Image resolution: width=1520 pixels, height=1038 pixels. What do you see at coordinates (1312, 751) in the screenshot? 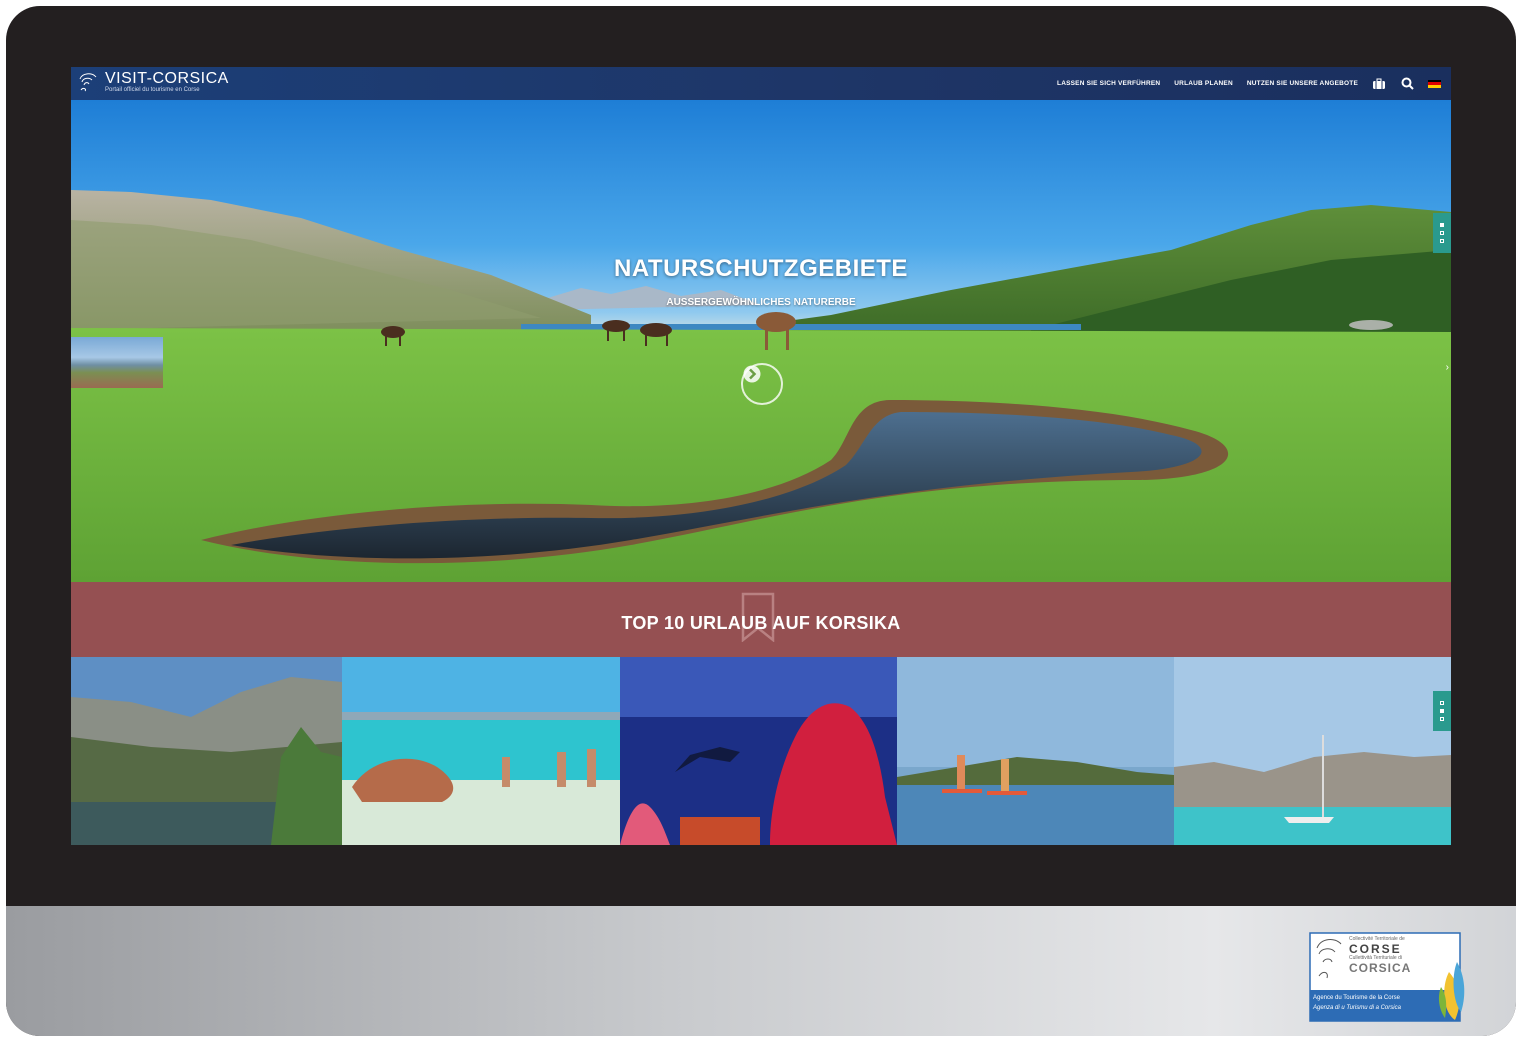
I see `gallery-tile-sailboat-bay` at bounding box center [1312, 751].